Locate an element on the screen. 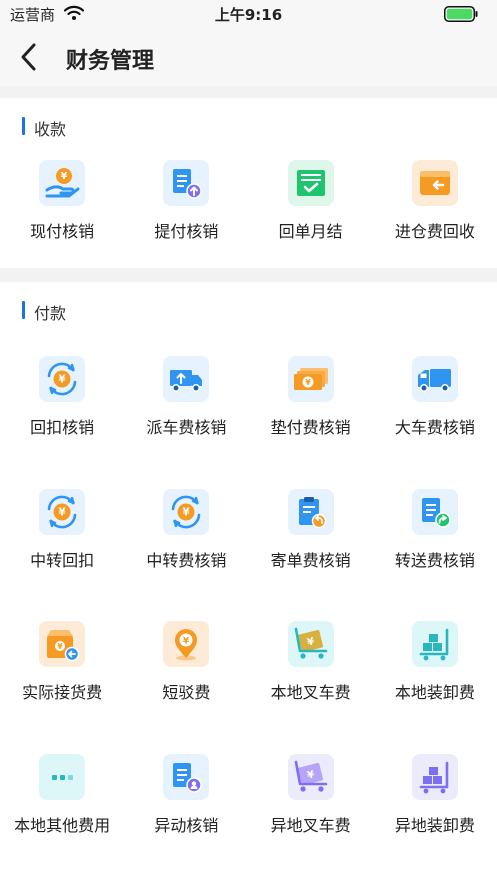 This screenshot has height=883, width=497. doc-user-icon is located at coordinates (186, 776).